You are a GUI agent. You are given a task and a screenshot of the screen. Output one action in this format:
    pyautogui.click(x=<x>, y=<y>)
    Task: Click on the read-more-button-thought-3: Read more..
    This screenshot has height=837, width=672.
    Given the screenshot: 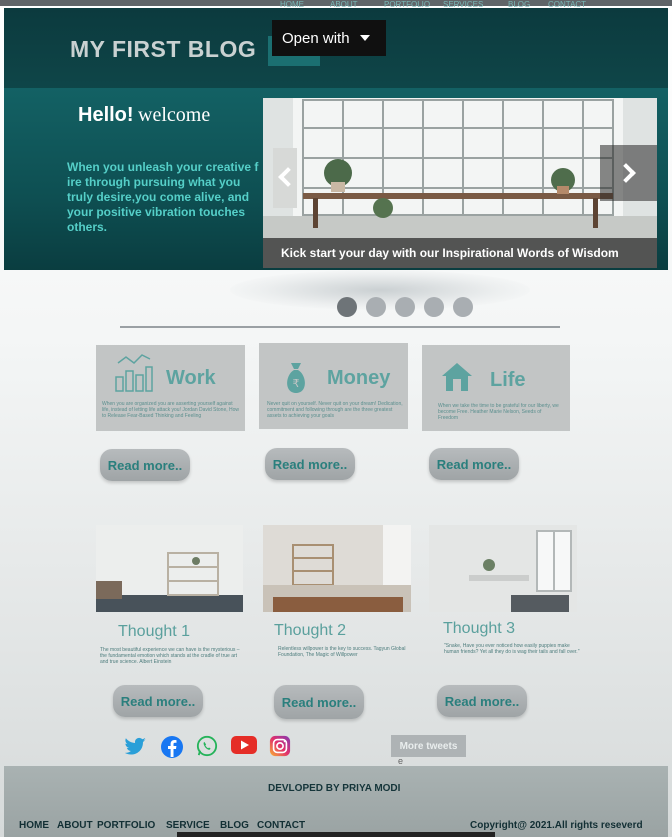 What is the action you would take?
    pyautogui.click(x=482, y=701)
    